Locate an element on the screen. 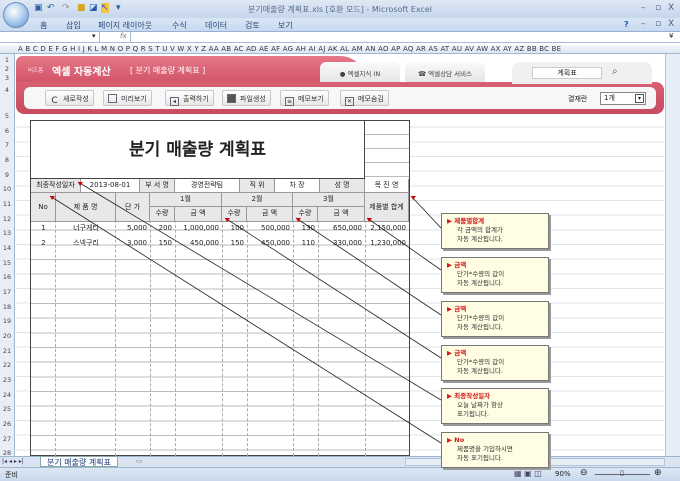 Image resolution: width=680 pixels, height=481 pixels. row-number: 4 is located at coordinates (7, 90).